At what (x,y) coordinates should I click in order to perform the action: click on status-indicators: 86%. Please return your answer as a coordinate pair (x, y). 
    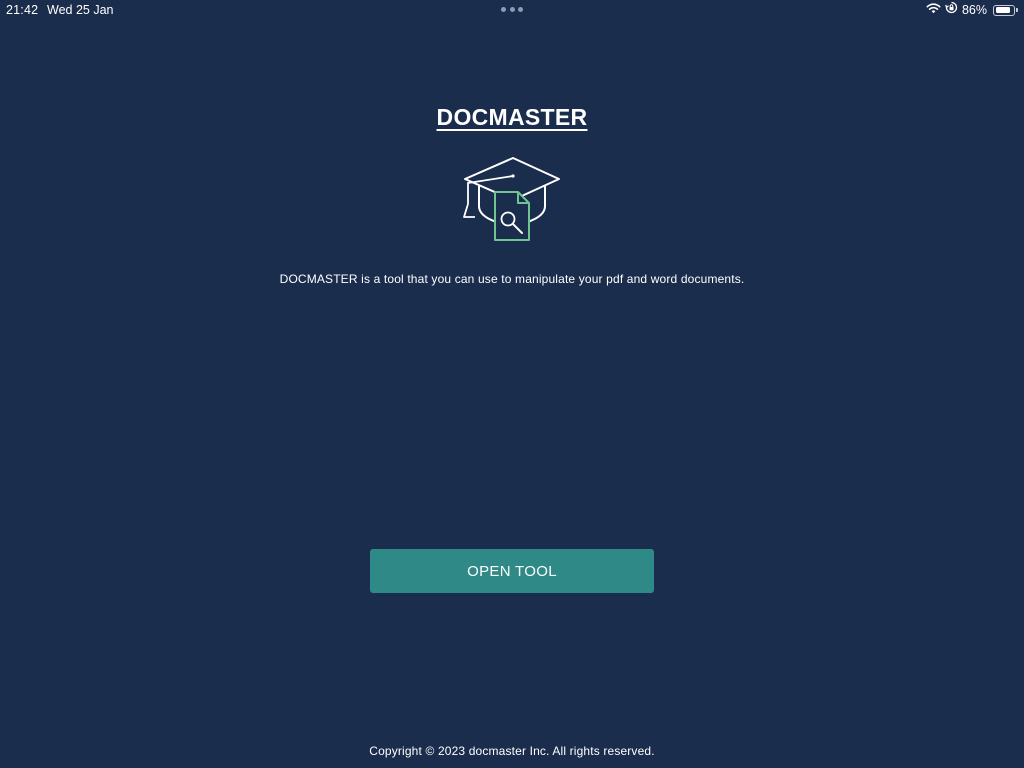
    Looking at the image, I should click on (972, 10).